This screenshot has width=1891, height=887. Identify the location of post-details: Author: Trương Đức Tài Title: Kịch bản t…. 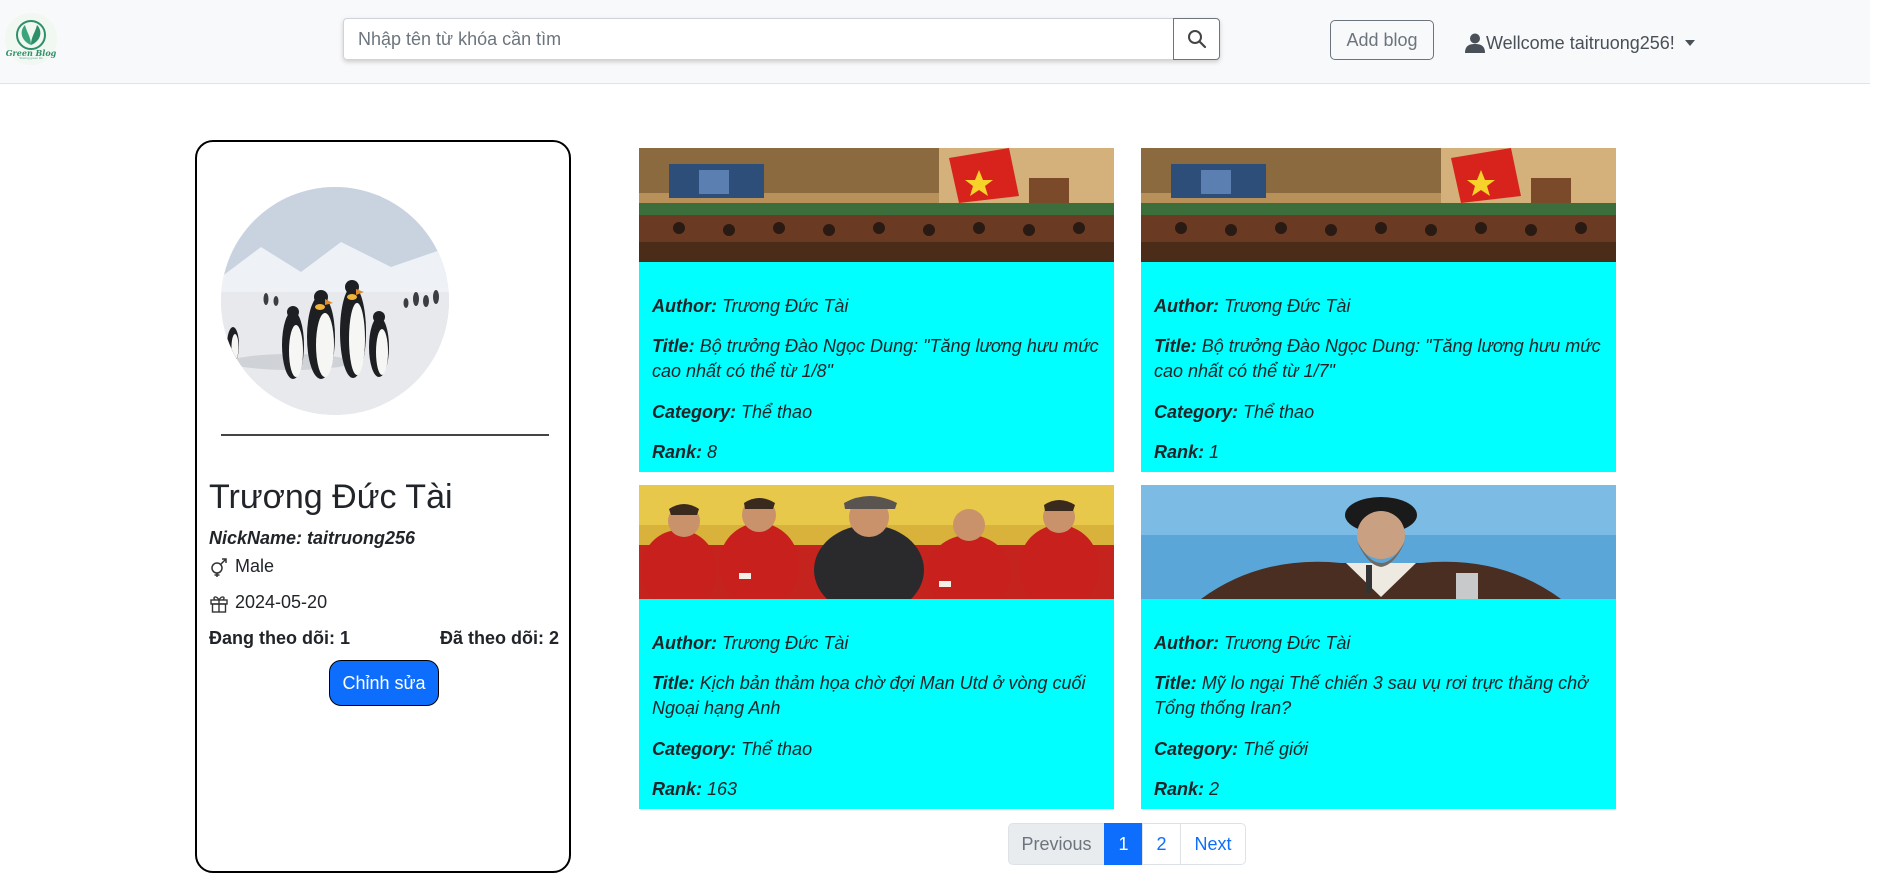
(877, 720).